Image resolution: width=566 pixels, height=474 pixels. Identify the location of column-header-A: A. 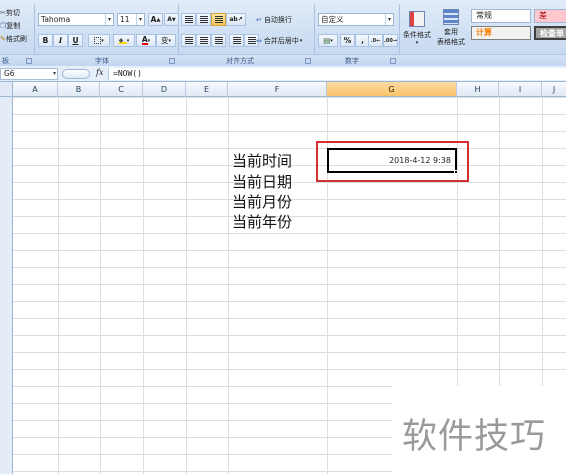
(35, 89).